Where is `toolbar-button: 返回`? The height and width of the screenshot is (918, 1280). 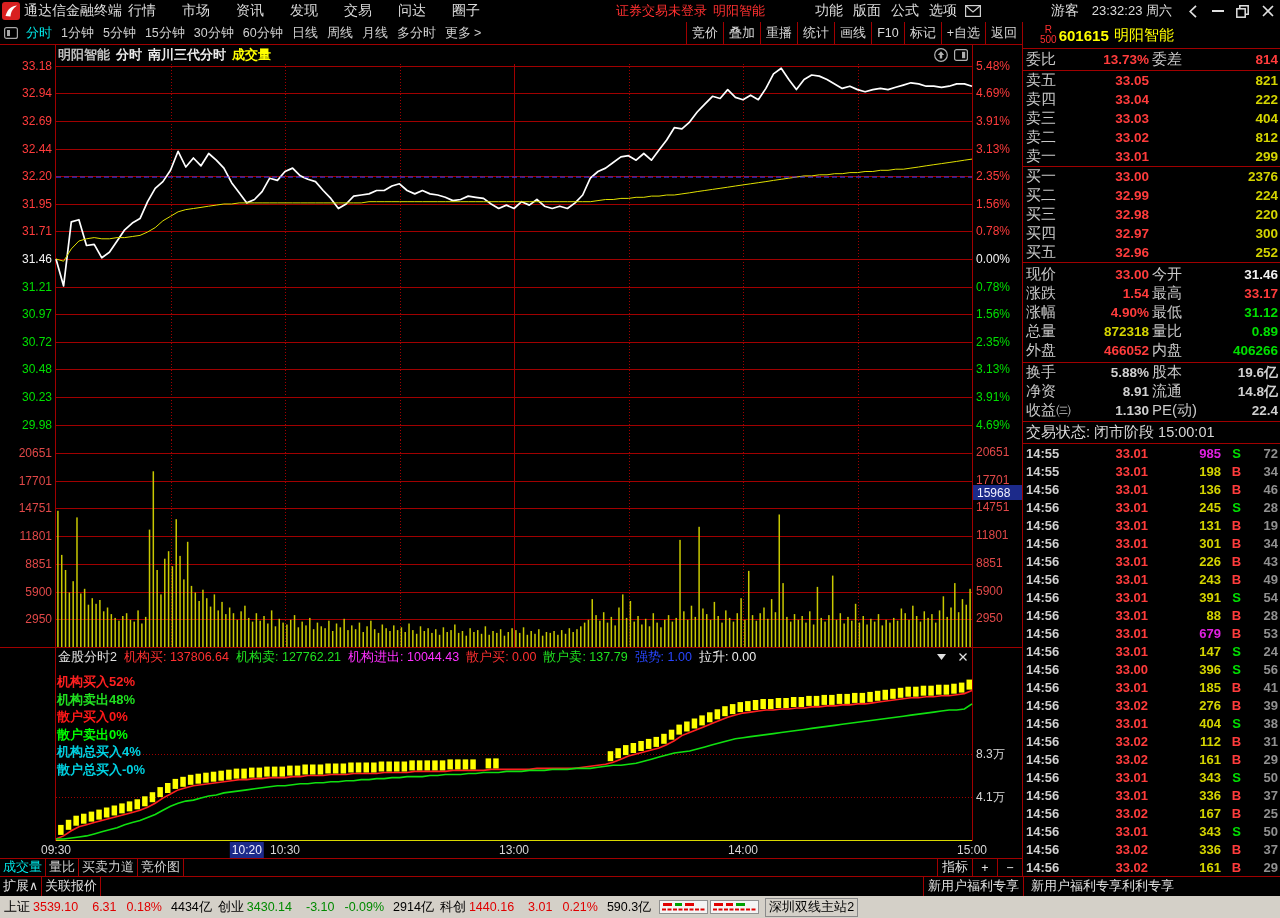 toolbar-button: 返回 is located at coordinates (1003, 33).